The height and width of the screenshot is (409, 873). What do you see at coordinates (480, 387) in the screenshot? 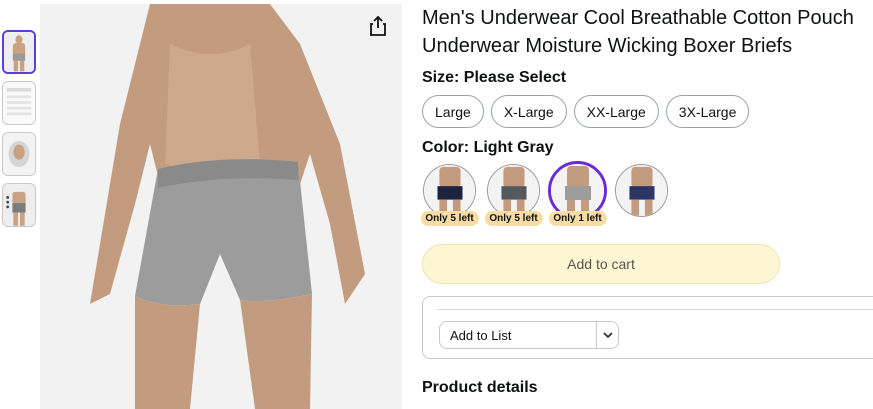
I see `product-details-heading: Product details` at bounding box center [480, 387].